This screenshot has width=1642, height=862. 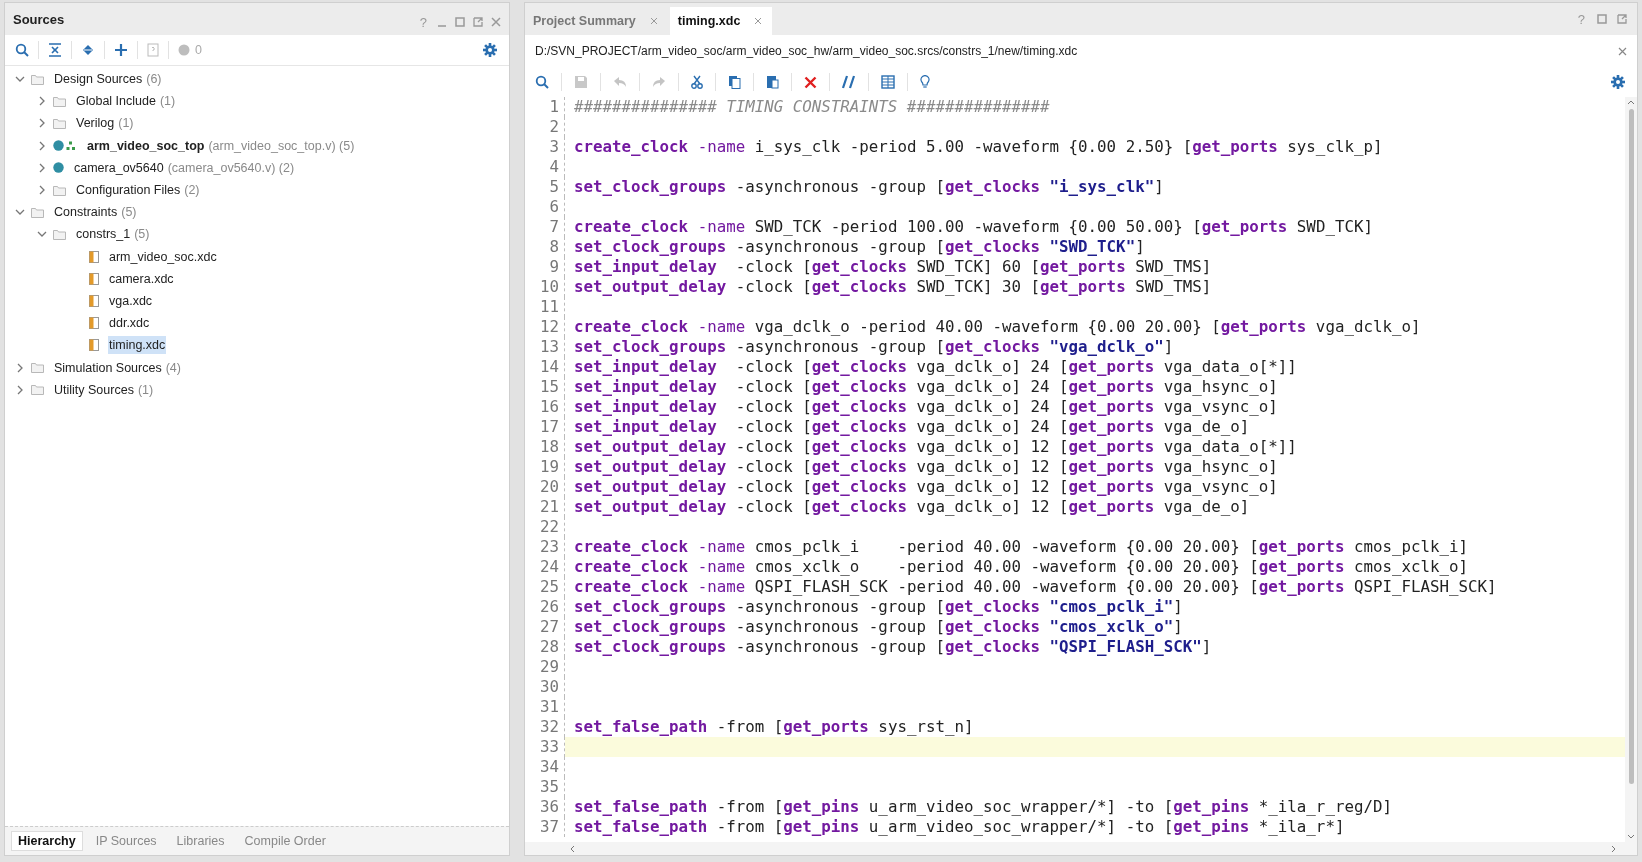 I want to click on code-line: set_clock_groups -asynchronous -group [get_clocks "SWD_TCK"], so click(x=859, y=246).